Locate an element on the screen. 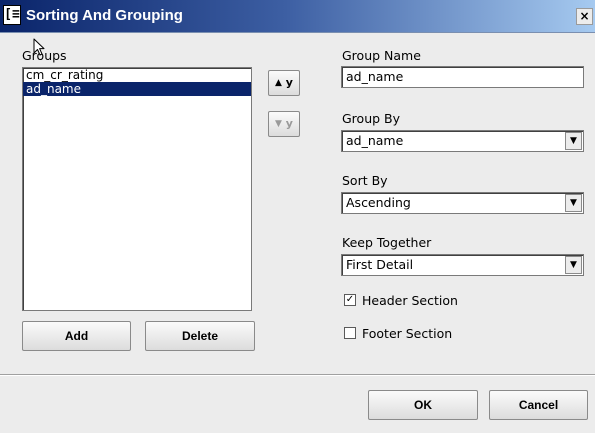 The width and height of the screenshot is (595, 433). group-by-select: ad_name ▼ is located at coordinates (462, 141).